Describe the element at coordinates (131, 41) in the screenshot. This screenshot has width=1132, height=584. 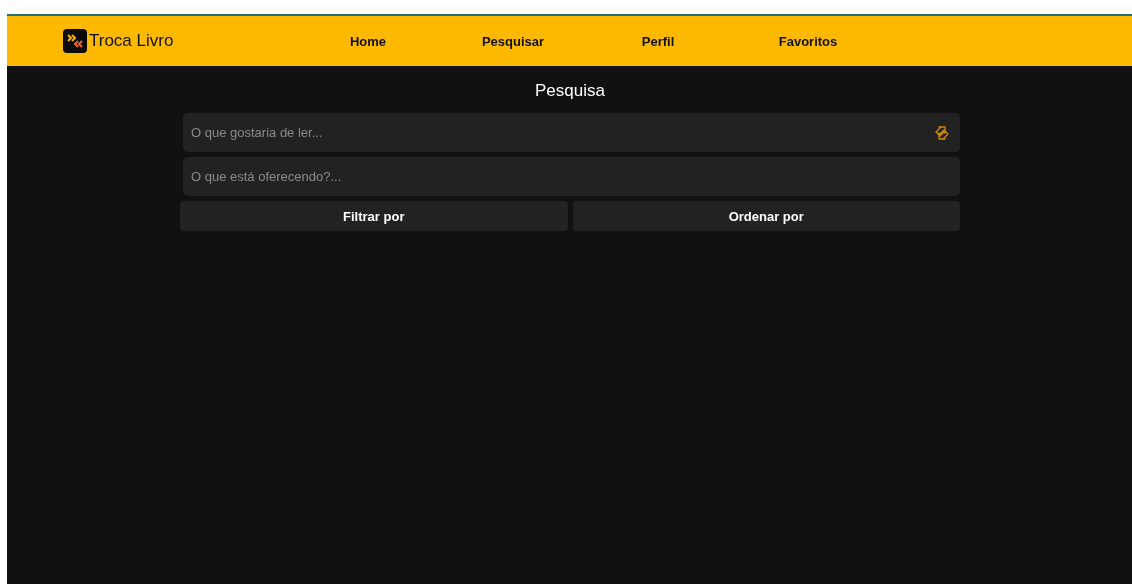
I see `brand-name: Troca Livro` at that location.